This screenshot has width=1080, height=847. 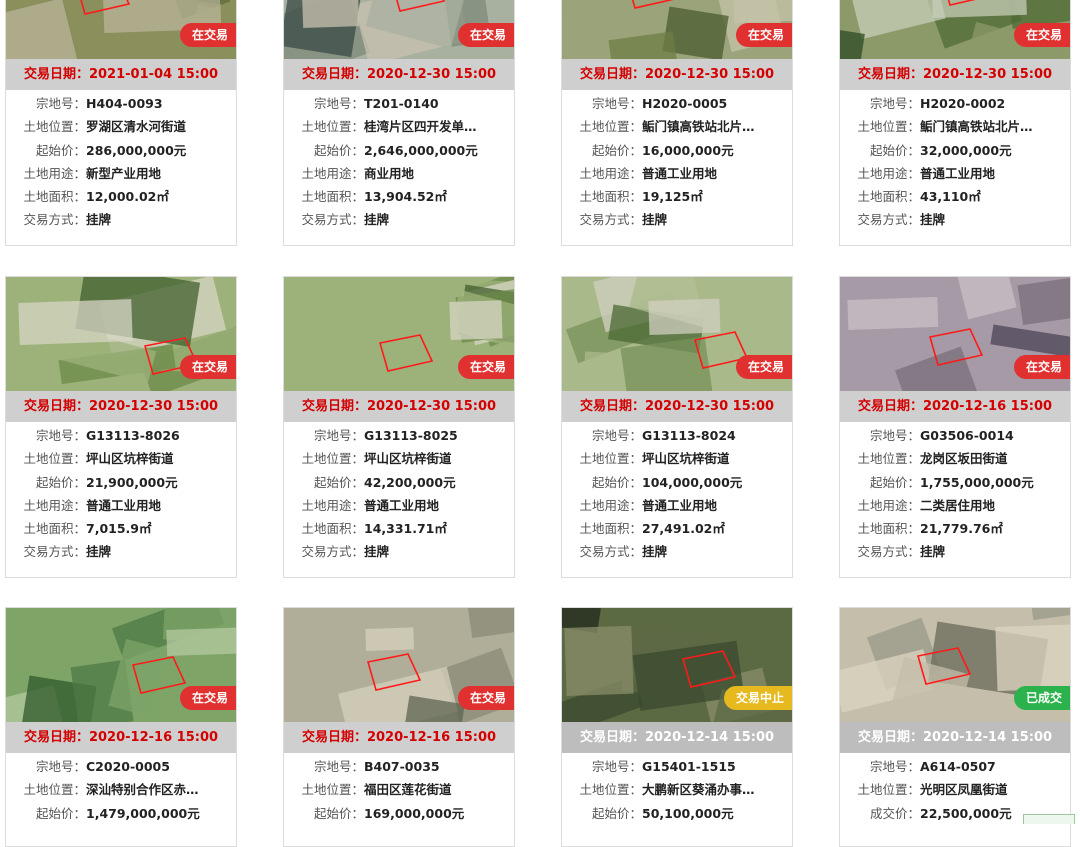 I want to click on land-area-value: 21,779.76㎡, so click(x=961, y=529).